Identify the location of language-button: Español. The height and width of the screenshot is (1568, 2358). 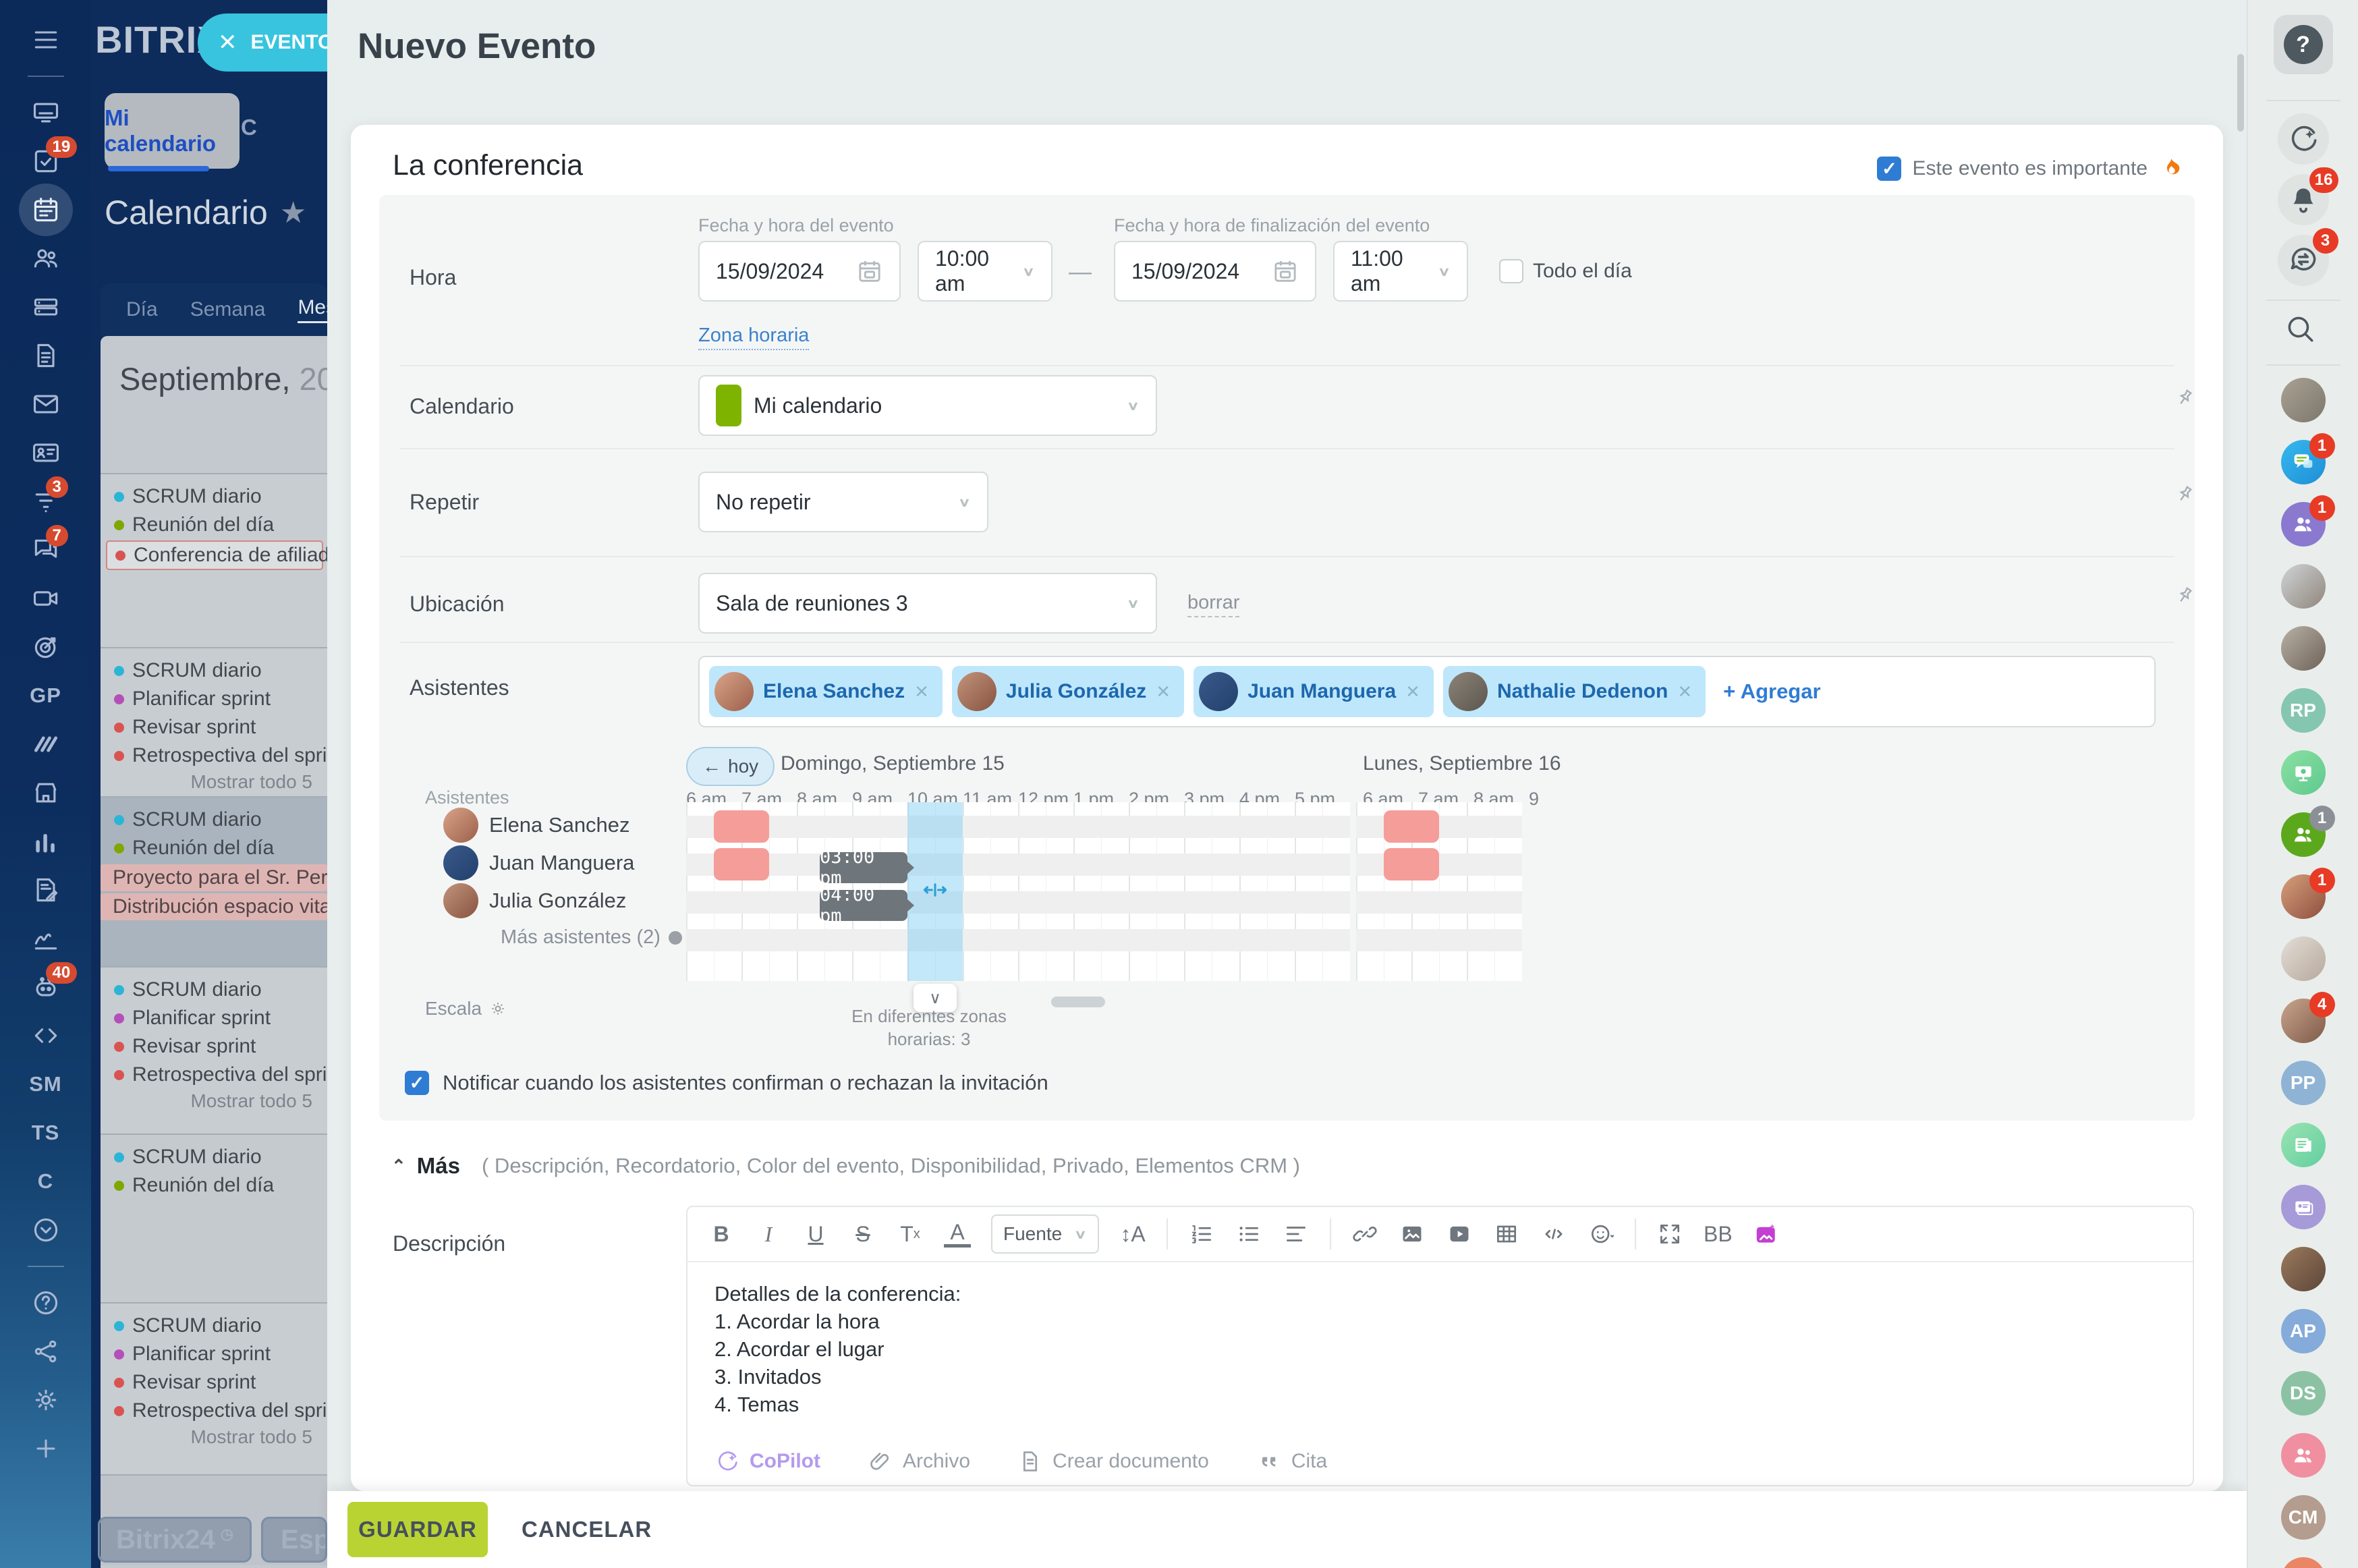
(294, 1540).